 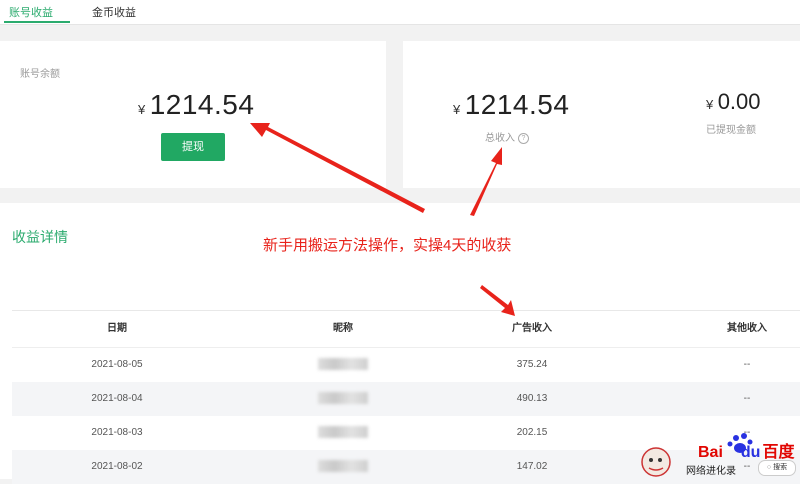 I want to click on row-ad-income: 490.13, so click(x=532, y=398).